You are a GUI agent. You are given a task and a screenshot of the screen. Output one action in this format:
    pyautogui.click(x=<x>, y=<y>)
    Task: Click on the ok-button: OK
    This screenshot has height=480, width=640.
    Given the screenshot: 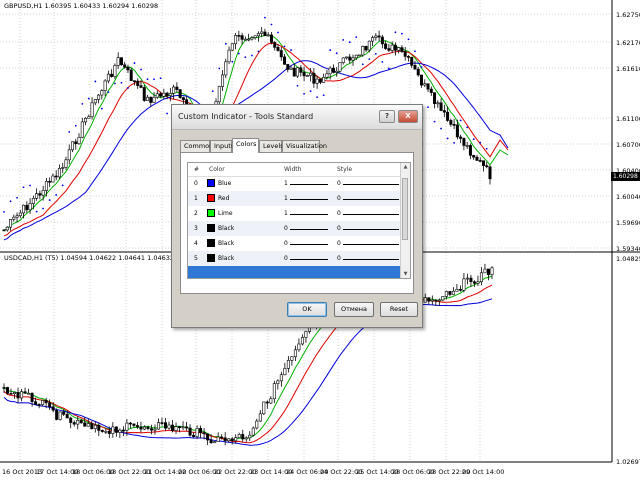 What is the action you would take?
    pyautogui.click(x=307, y=309)
    